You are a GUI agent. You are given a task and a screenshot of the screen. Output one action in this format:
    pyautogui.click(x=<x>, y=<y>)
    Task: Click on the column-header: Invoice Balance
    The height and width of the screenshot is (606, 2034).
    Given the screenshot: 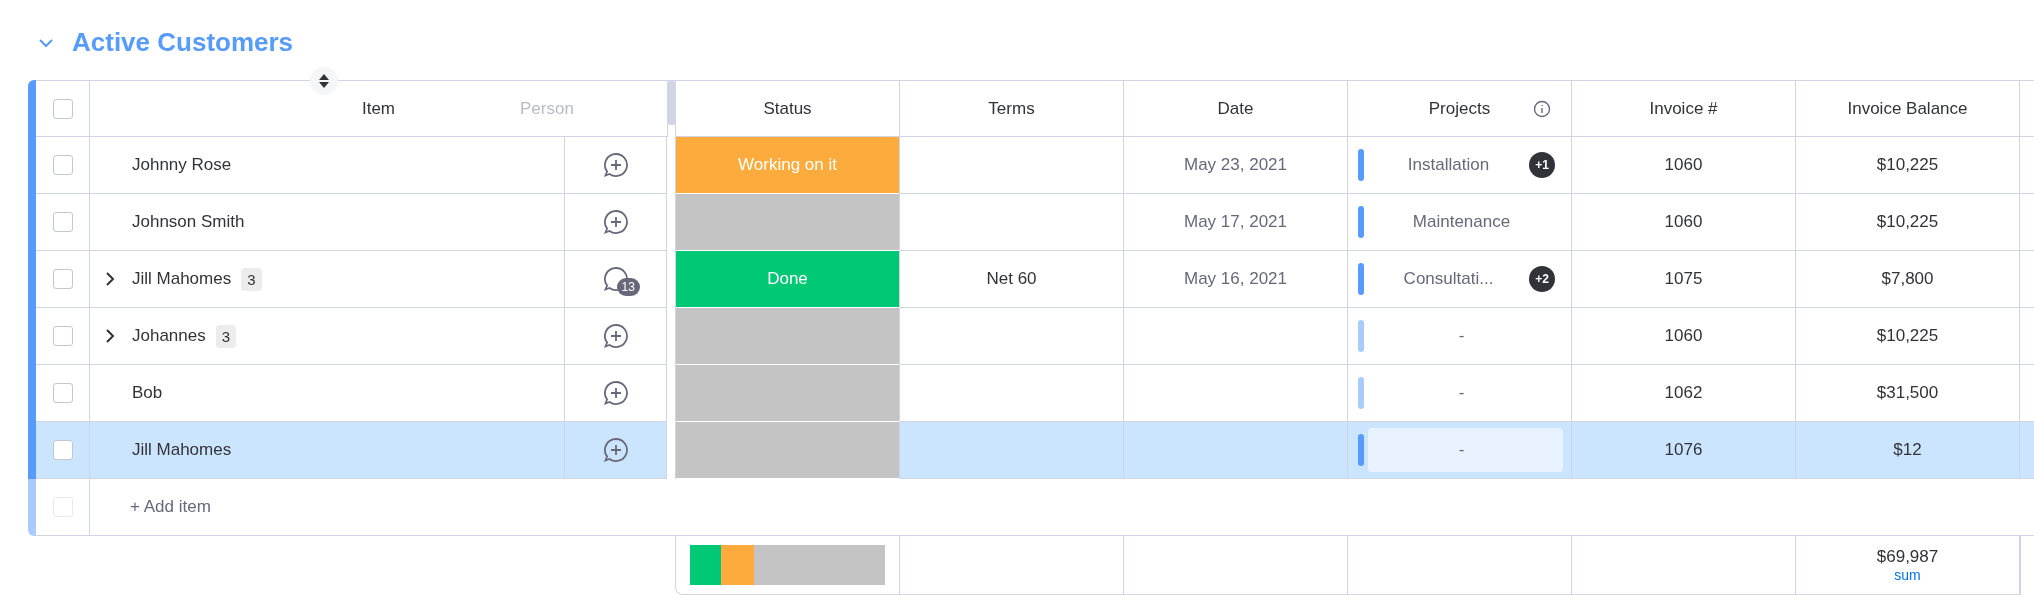 What is the action you would take?
    pyautogui.click(x=1907, y=108)
    